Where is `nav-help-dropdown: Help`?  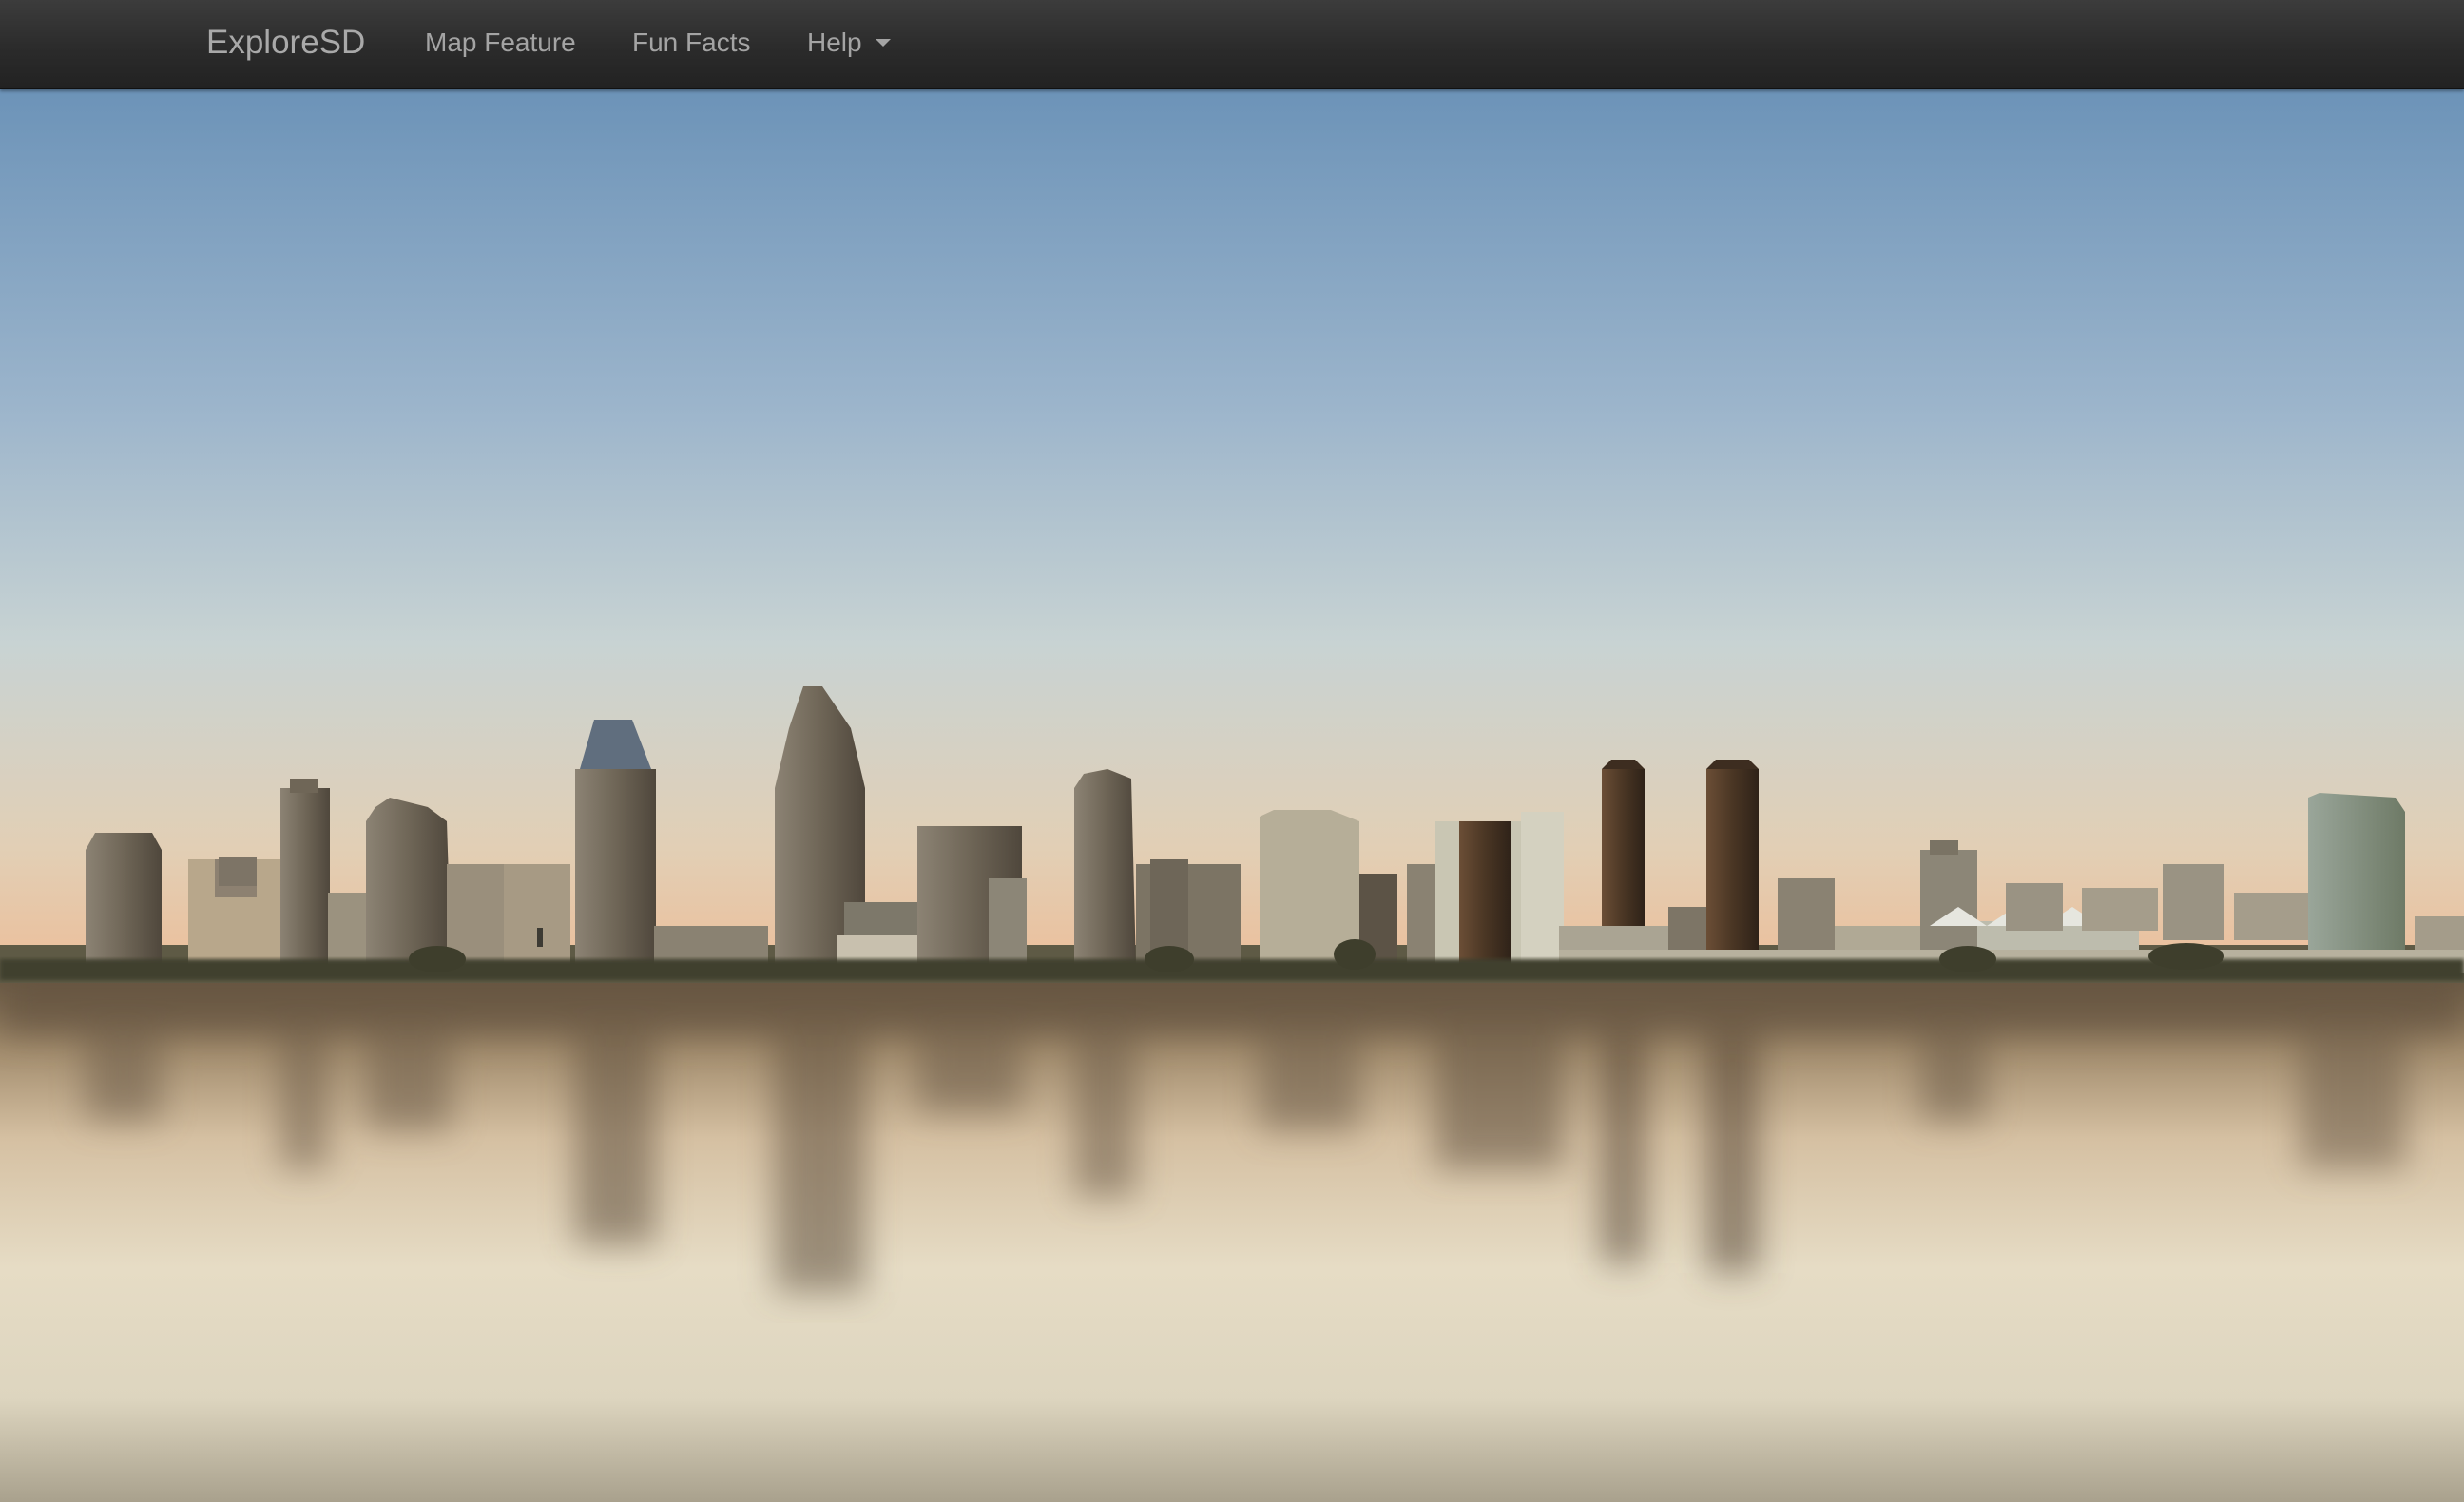 nav-help-dropdown: Help is located at coordinates (849, 43).